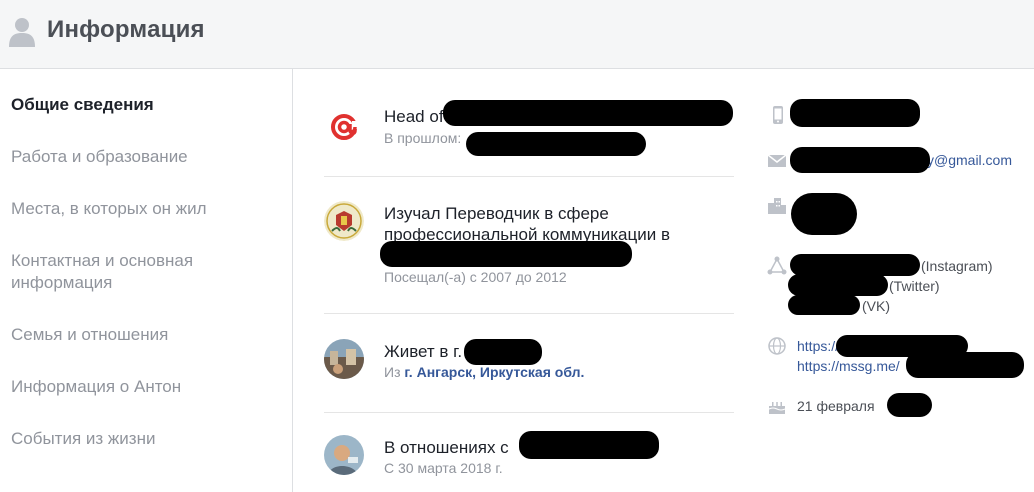 This screenshot has height=492, width=1034. Describe the element at coordinates (344, 127) in the screenshot. I see `at-sign-icon` at that location.